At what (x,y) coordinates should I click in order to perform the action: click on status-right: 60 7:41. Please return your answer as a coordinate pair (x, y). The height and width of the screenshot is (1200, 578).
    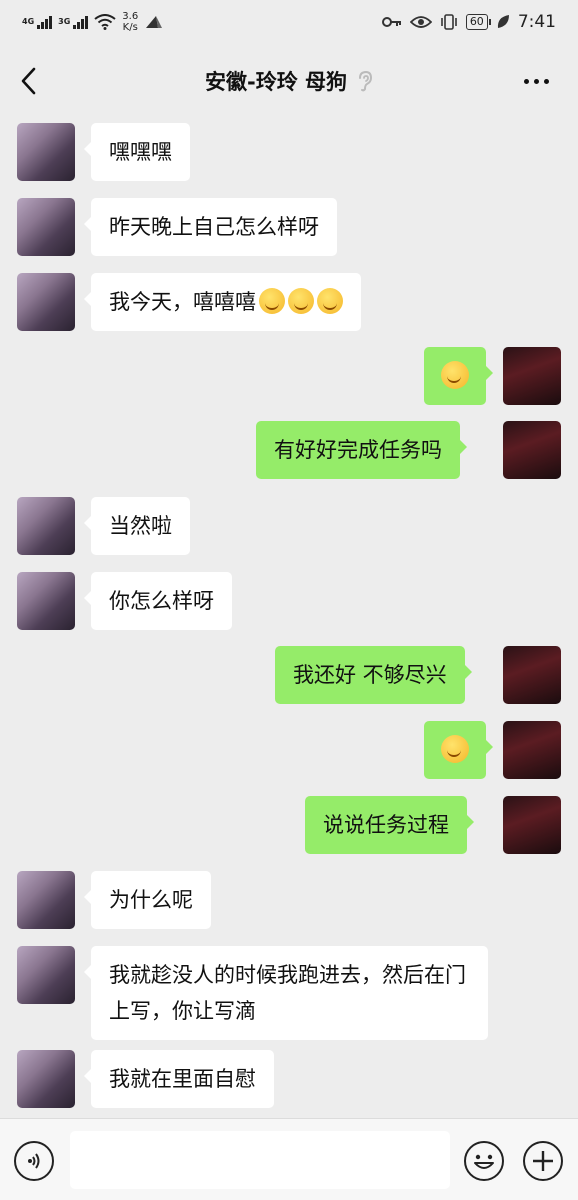
    Looking at the image, I should click on (468, 22).